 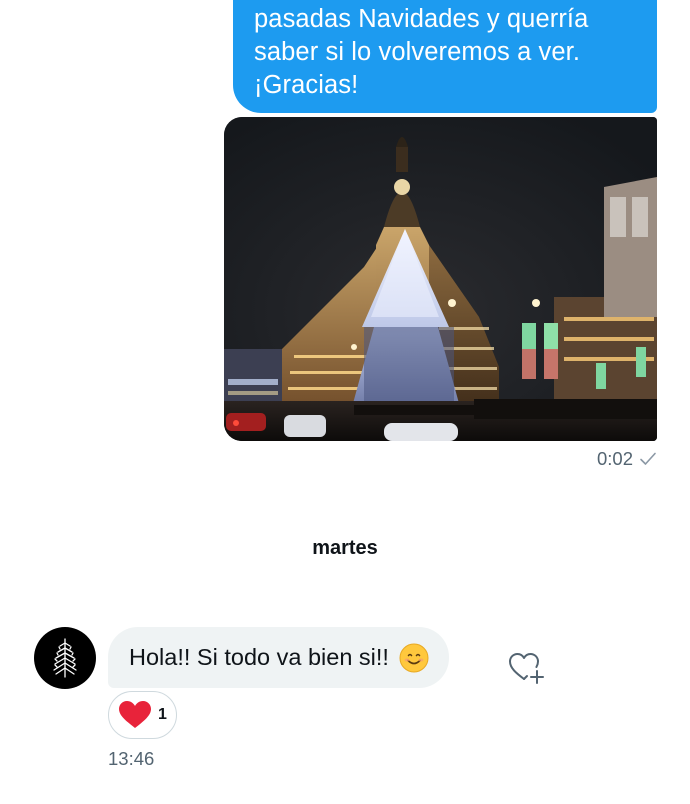 What do you see at coordinates (414, 657) in the screenshot?
I see `smiling-face-emoji-icon` at bounding box center [414, 657].